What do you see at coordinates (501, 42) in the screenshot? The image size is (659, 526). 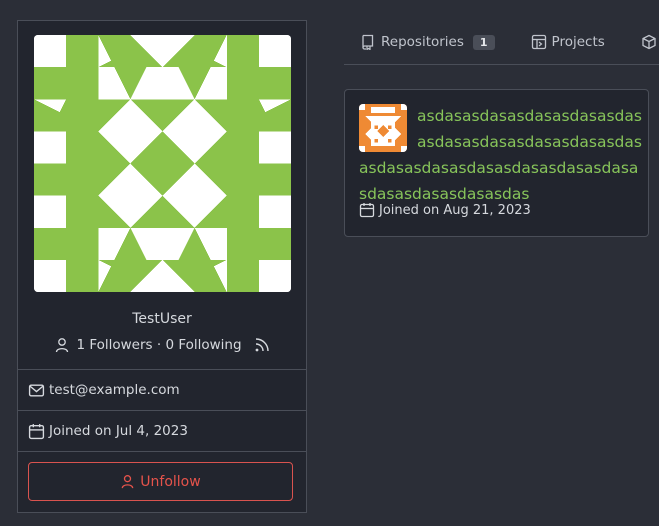 I see `profile-tabs: Repositories 1 Projects P` at bounding box center [501, 42].